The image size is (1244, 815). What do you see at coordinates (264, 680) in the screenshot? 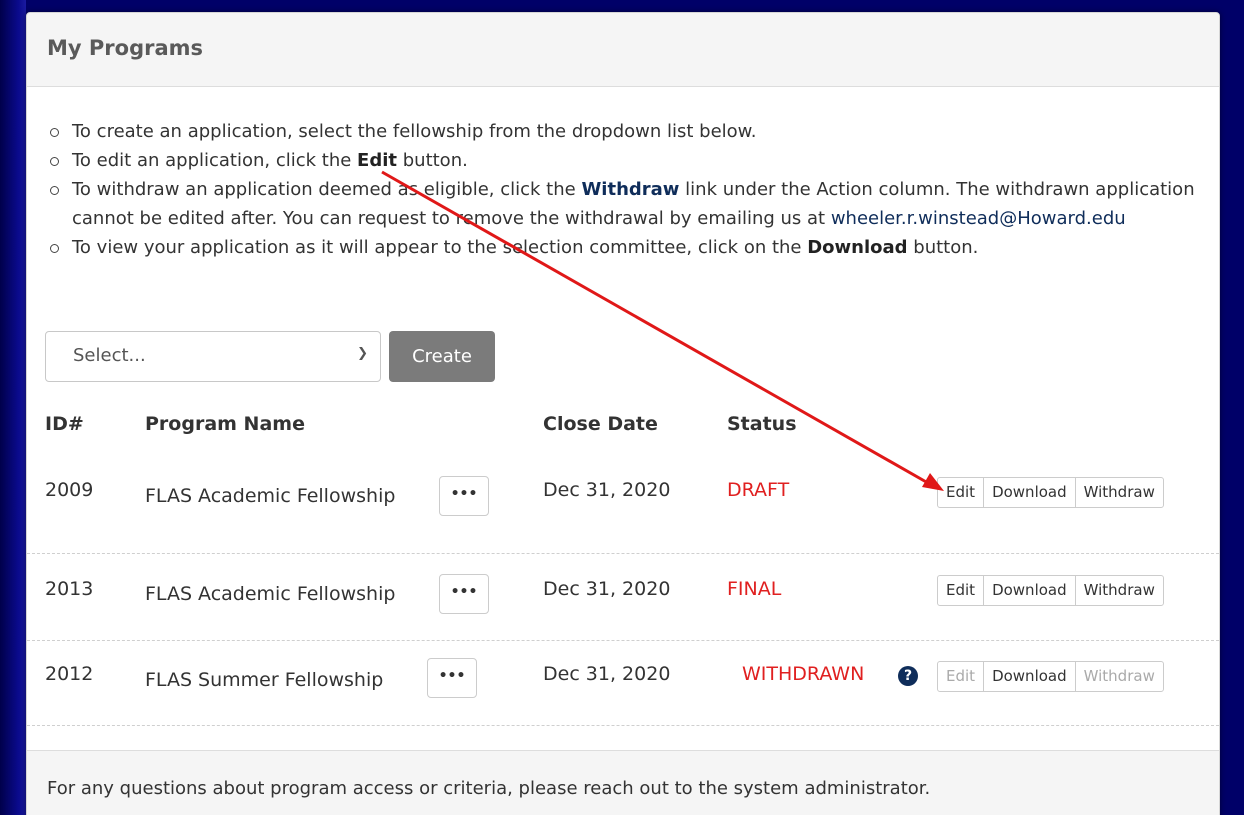
I see `row-program-name: FLAS Summer Fellowship` at bounding box center [264, 680].